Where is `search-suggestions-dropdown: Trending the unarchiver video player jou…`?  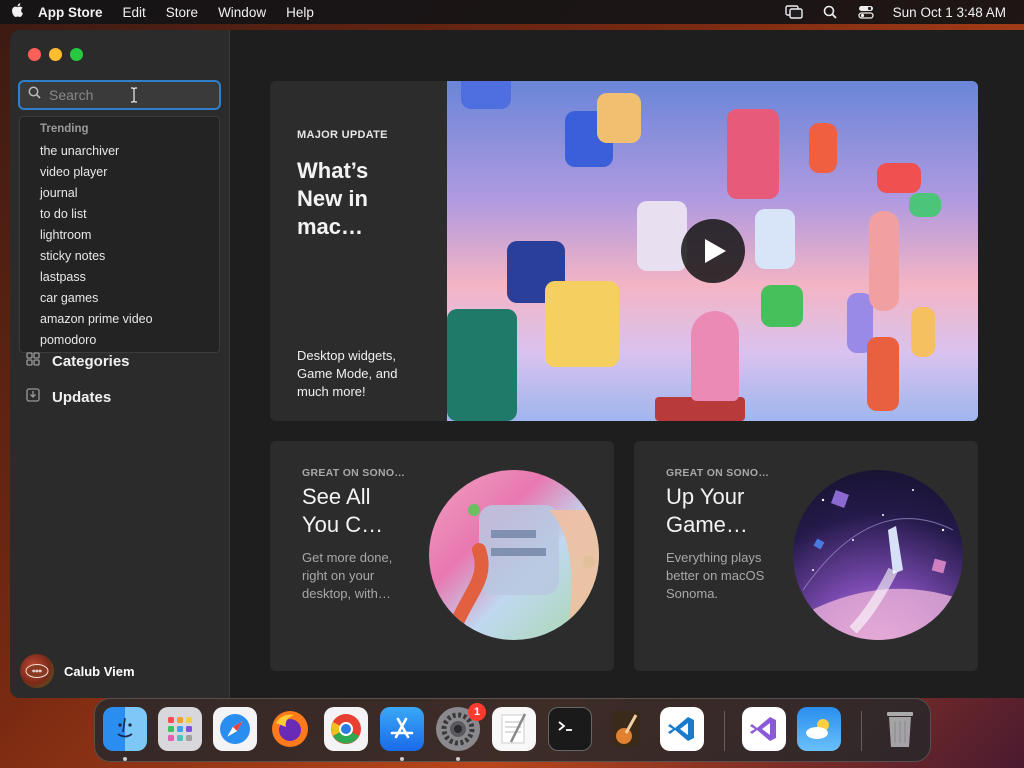
search-suggestions-dropdown: Trending the unarchiver video player jou… is located at coordinates (119, 234).